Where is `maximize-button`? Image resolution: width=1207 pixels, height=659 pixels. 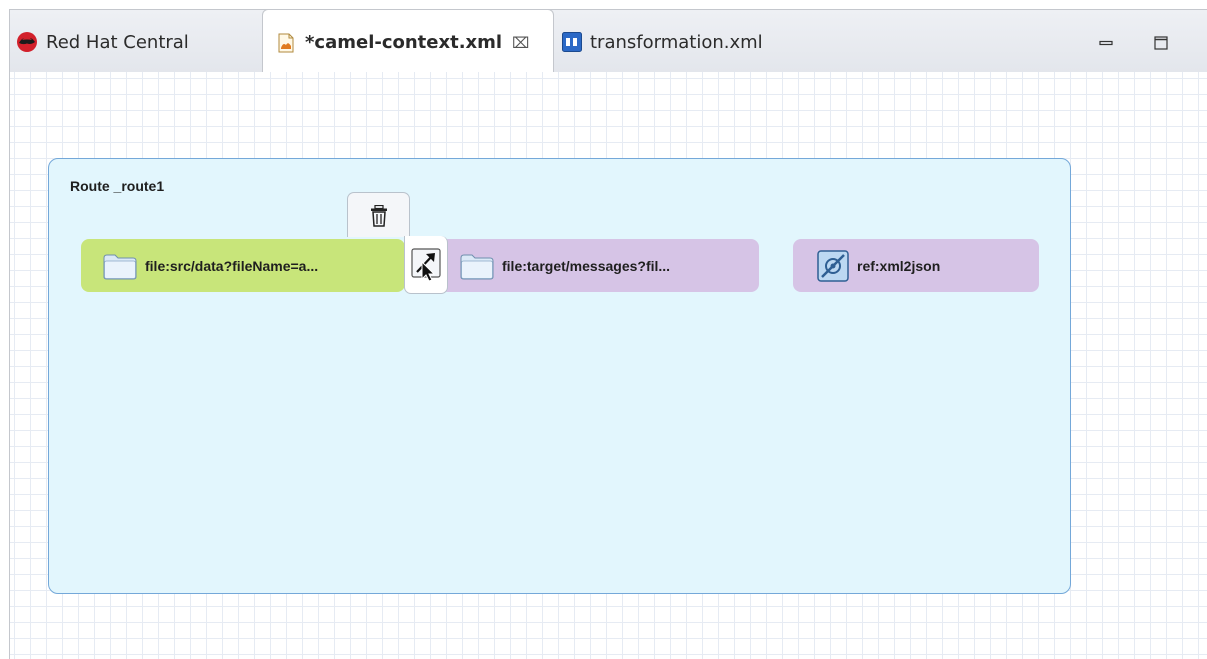 maximize-button is located at coordinates (1161, 43).